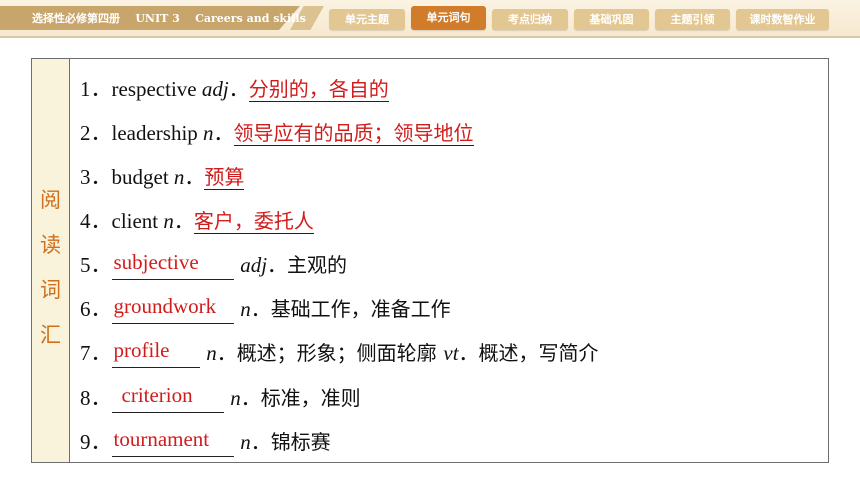  Describe the element at coordinates (317, 265) in the screenshot. I see `meaning-text: 主观的` at that location.